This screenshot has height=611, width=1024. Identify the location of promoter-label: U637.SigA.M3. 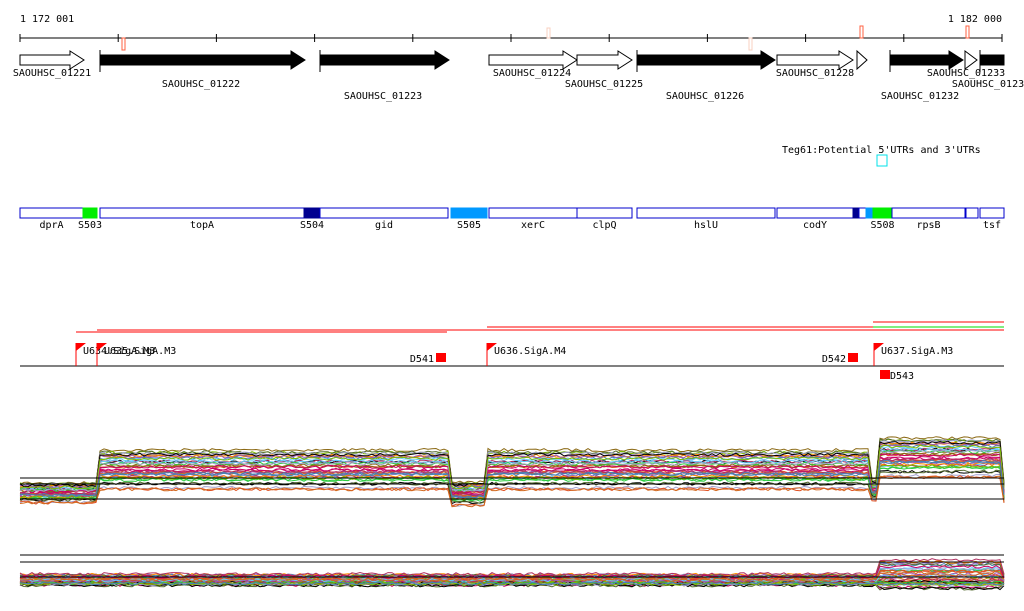
(917, 351).